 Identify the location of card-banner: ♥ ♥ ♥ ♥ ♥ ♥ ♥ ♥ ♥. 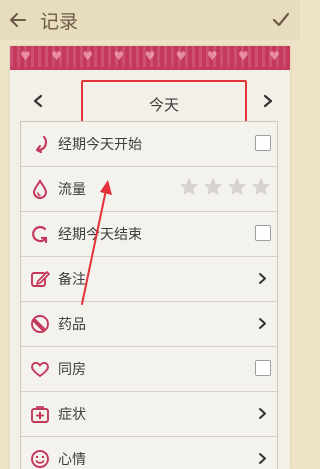
(150, 59).